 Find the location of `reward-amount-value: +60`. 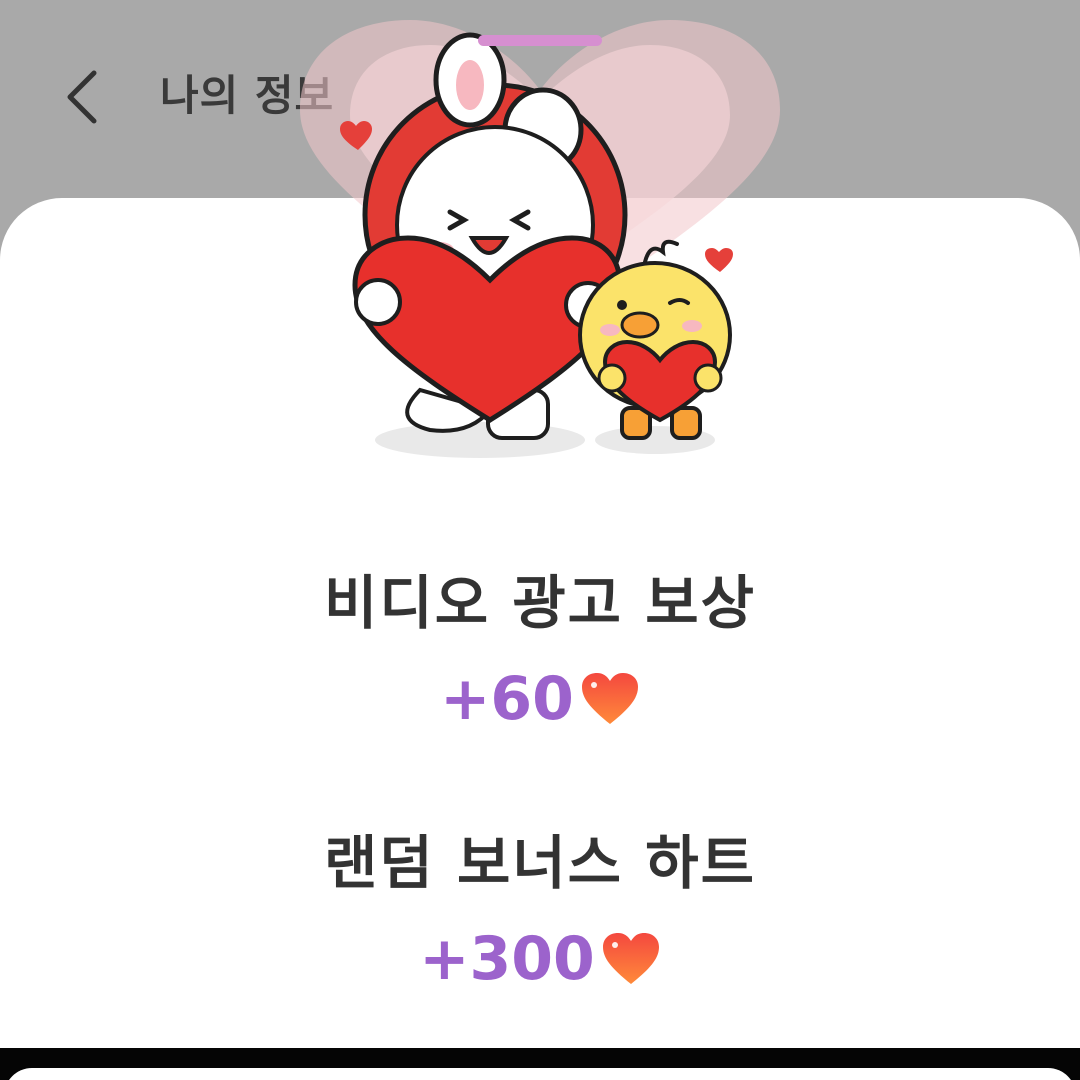

reward-amount-value: +60 is located at coordinates (507, 699).